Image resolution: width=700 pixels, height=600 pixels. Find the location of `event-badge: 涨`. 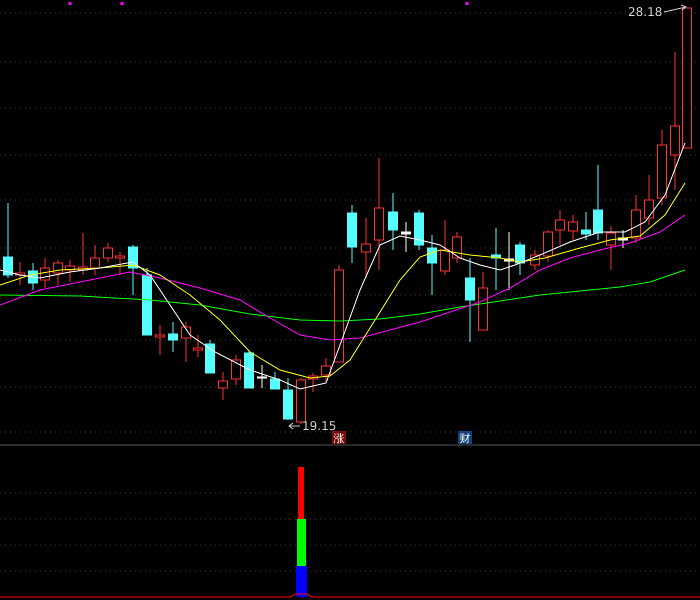

event-badge: 涨 is located at coordinates (339, 438).